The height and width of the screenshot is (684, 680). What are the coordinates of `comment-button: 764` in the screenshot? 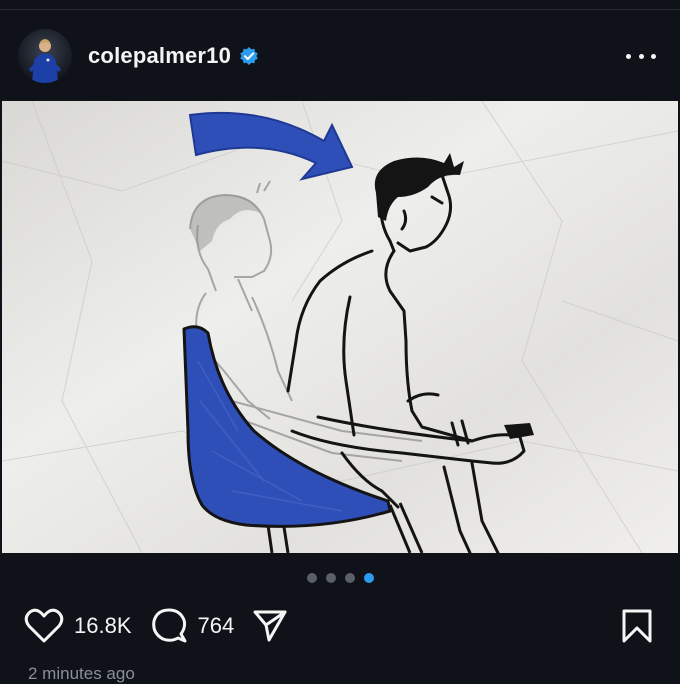 It's located at (192, 626).